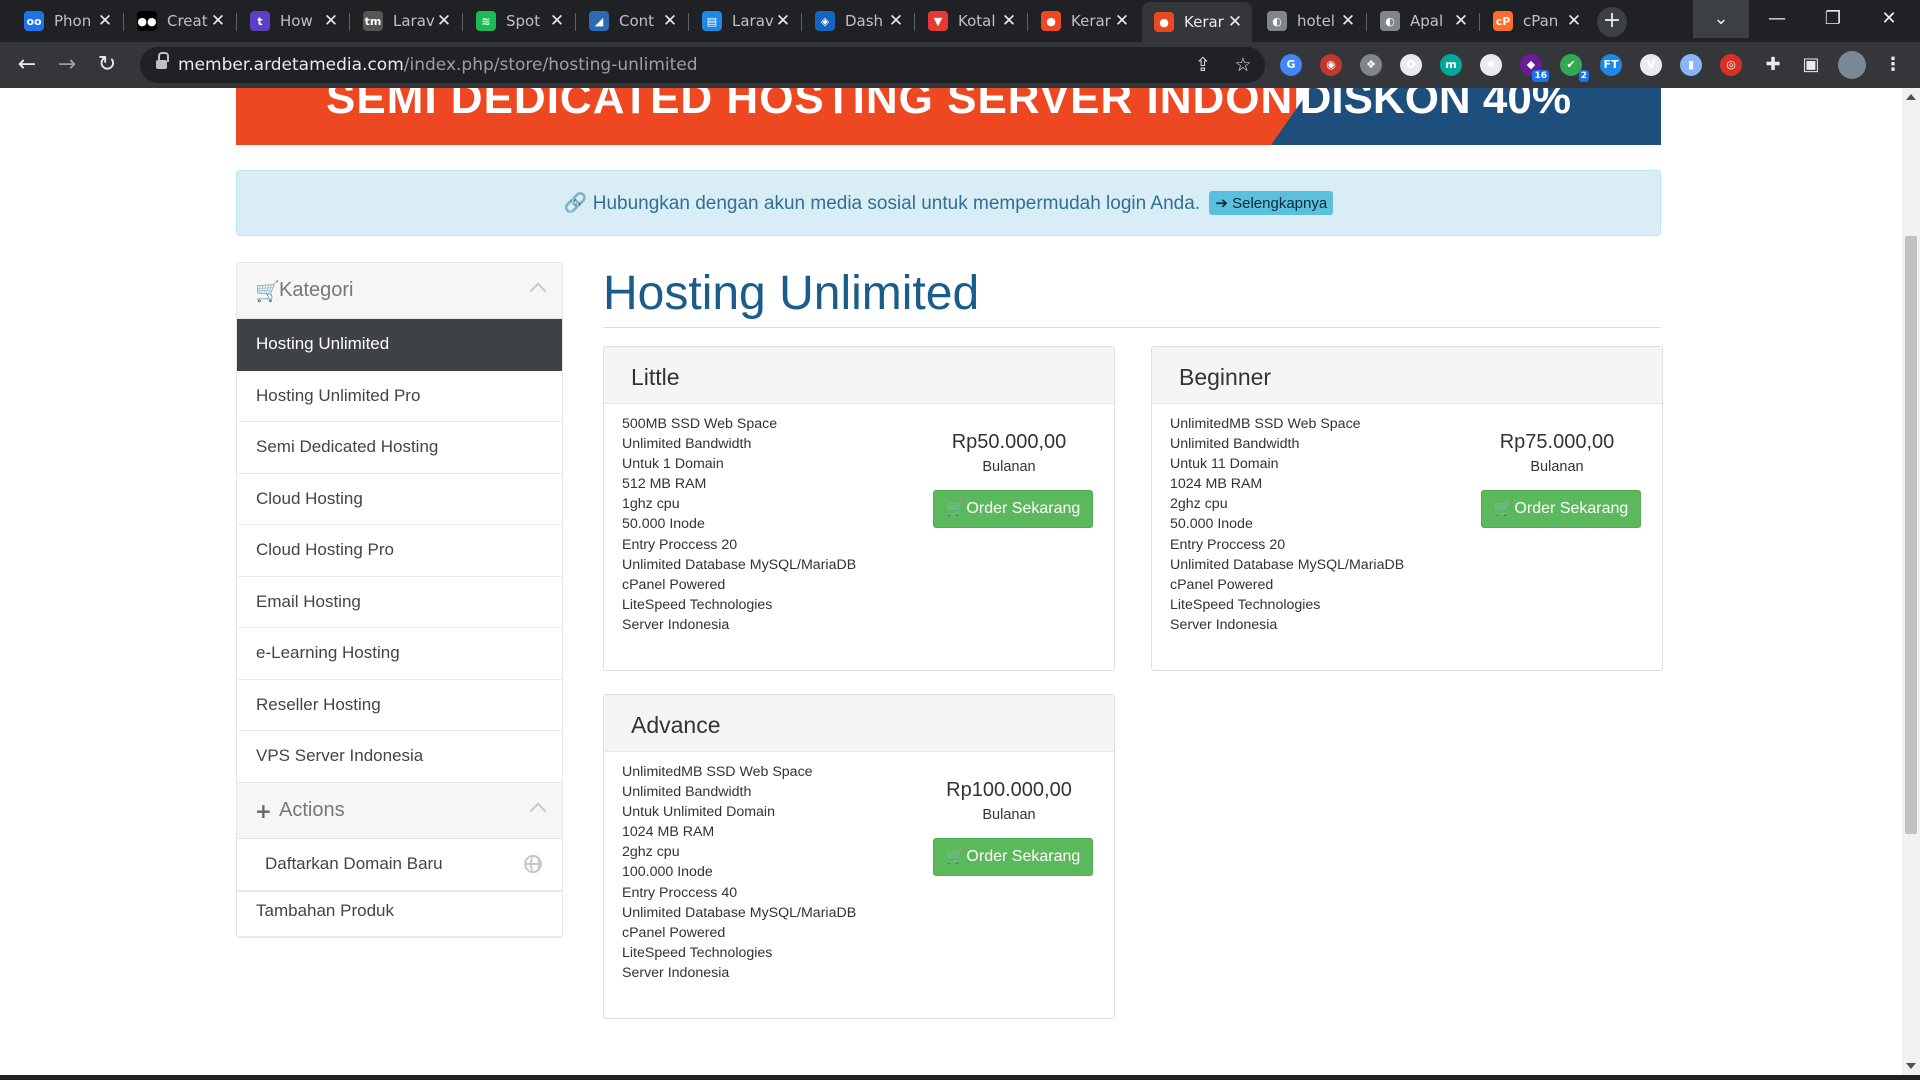 The height and width of the screenshot is (1080, 1920). I want to click on product-feature: Unlimited Database MySQL/MariaDB, so click(1287, 564).